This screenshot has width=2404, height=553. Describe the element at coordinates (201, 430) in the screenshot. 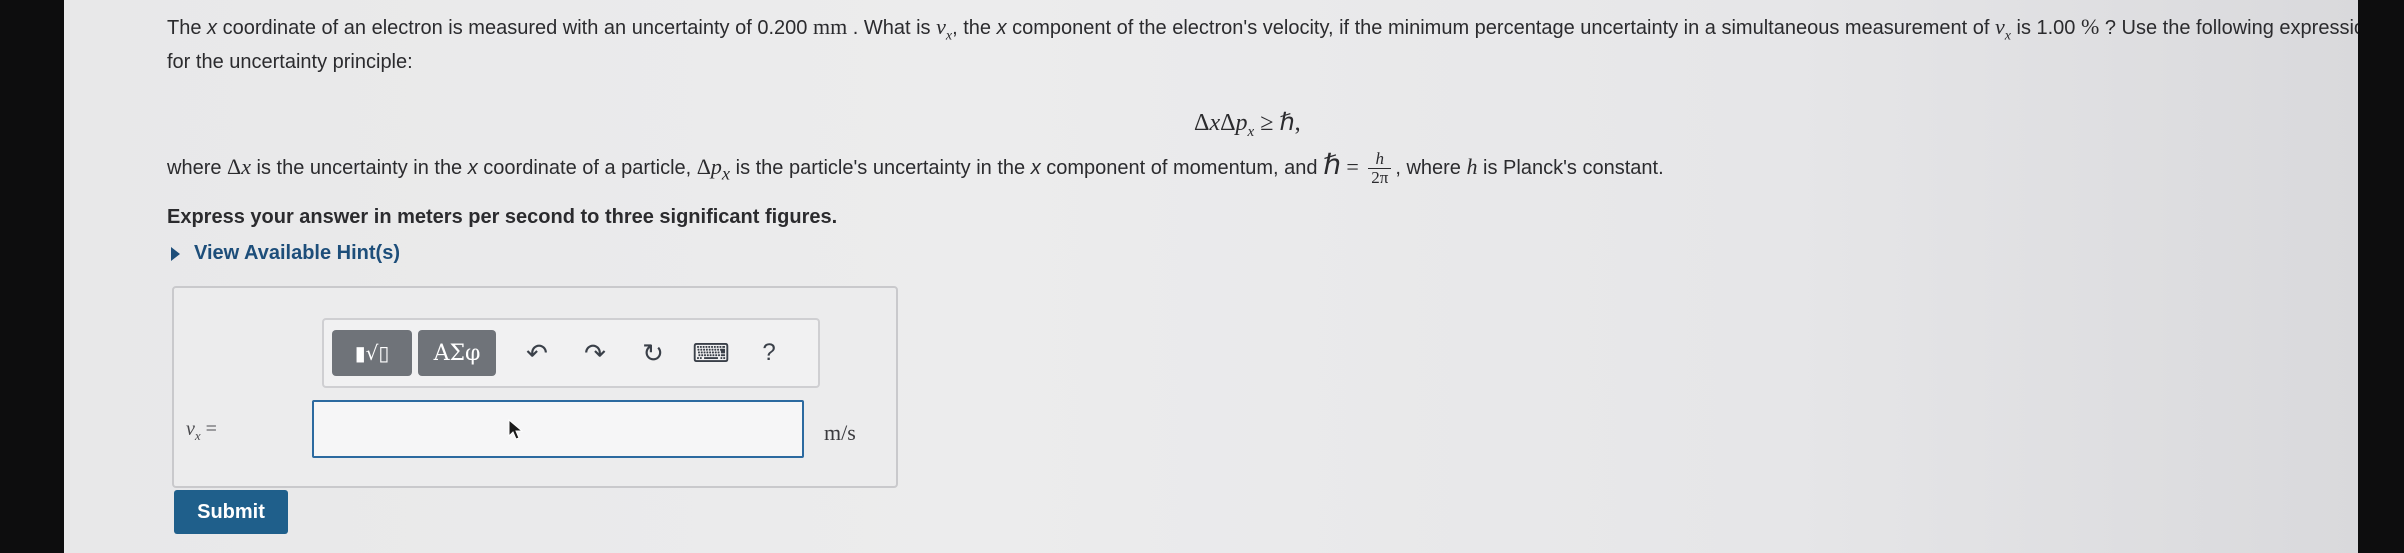

I see `answer-variable-label: vx =` at that location.